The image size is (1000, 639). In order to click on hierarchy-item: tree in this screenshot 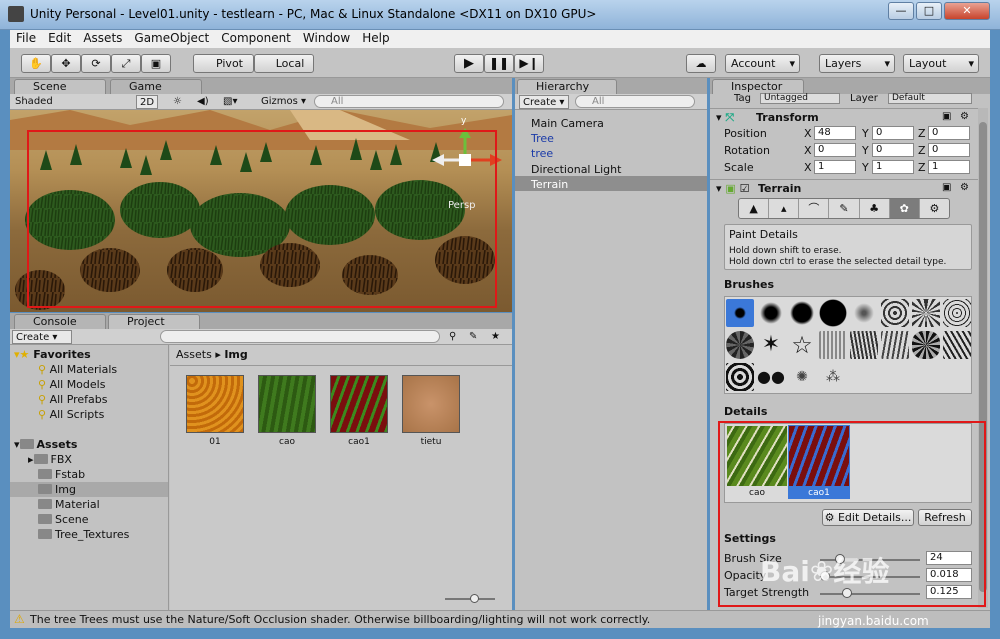, I will do `click(542, 153)`.